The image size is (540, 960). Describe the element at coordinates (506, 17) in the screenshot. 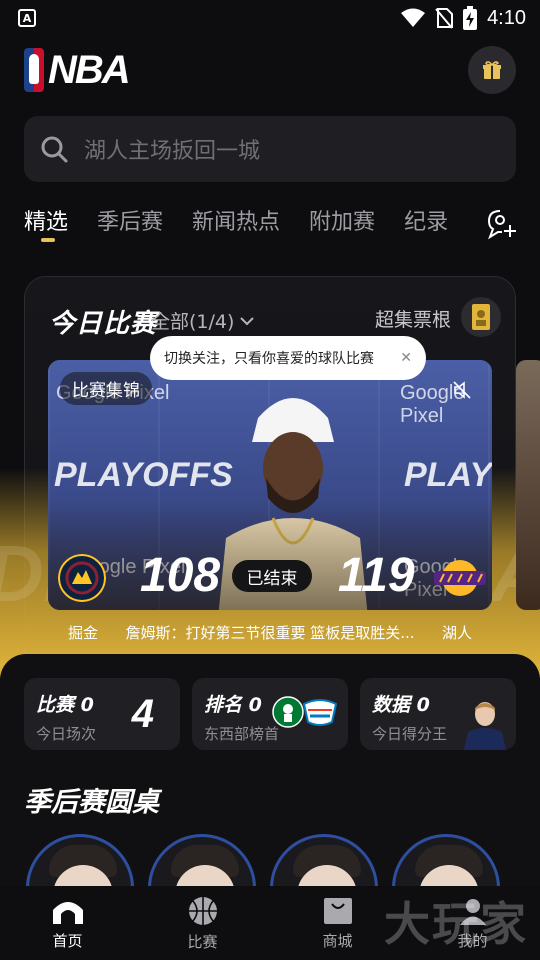

I see `clock: 4:10` at that location.